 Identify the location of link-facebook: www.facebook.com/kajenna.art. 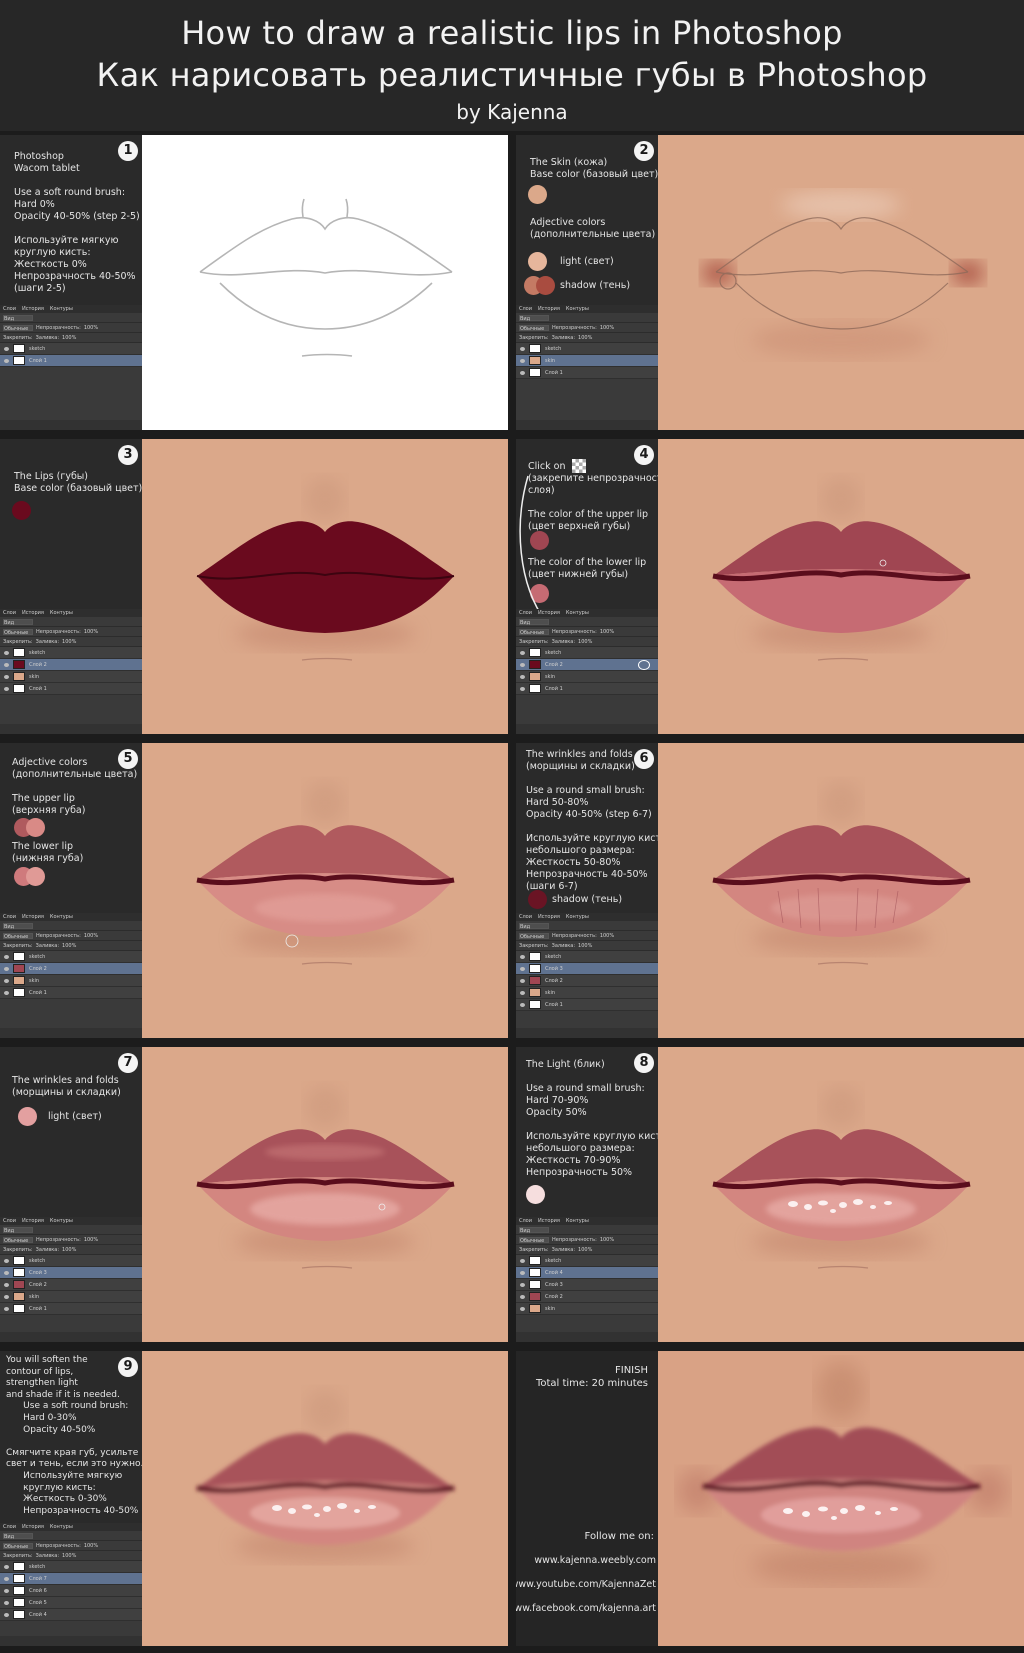
(586, 1608).